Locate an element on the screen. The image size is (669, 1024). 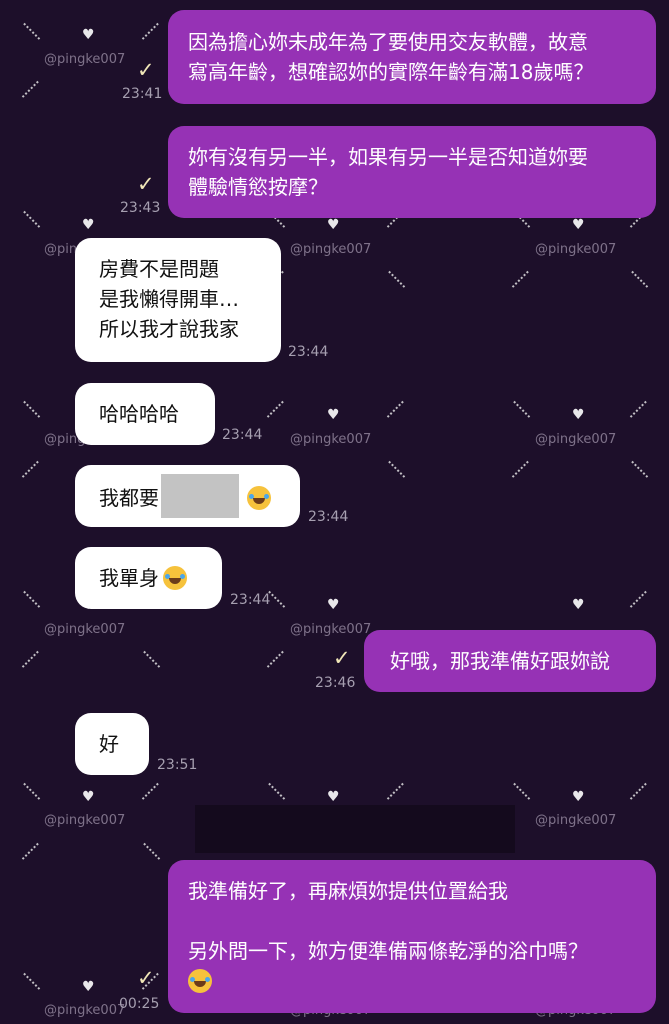
message-text: 因為擔心妳未成年為了要使用交友軟體，故意 is located at coordinates (388, 42).